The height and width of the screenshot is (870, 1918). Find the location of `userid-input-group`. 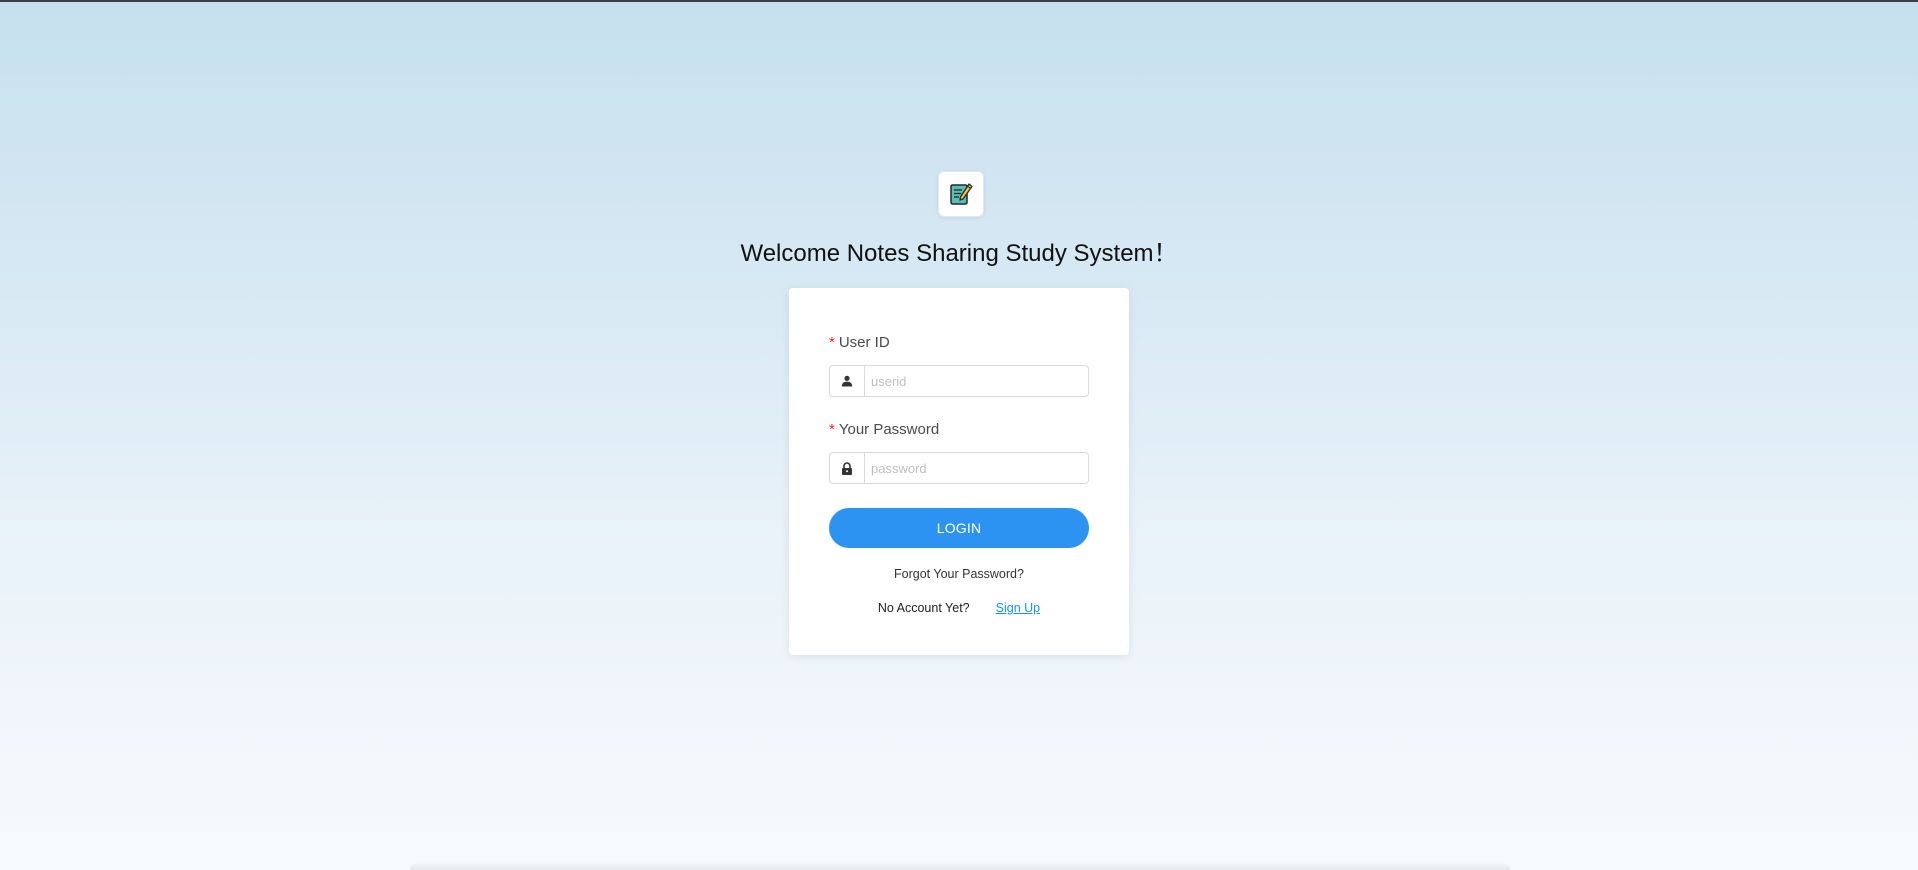

userid-input-group is located at coordinates (959, 381).